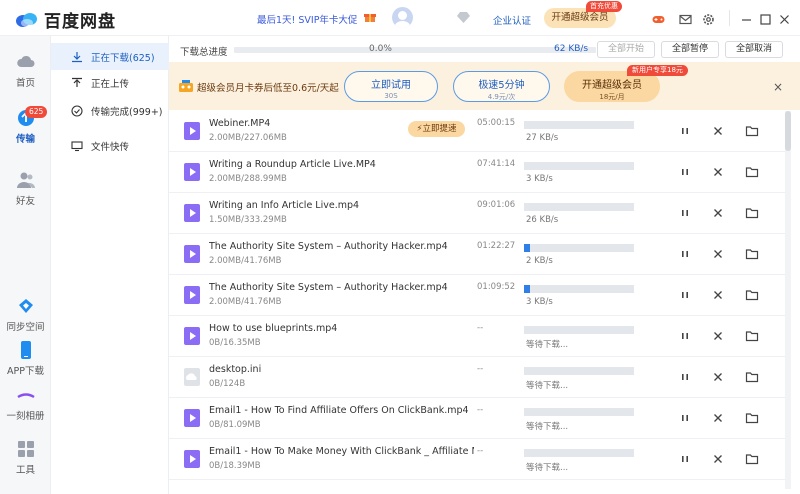  I want to click on nav-home: 首页, so click(25, 70).